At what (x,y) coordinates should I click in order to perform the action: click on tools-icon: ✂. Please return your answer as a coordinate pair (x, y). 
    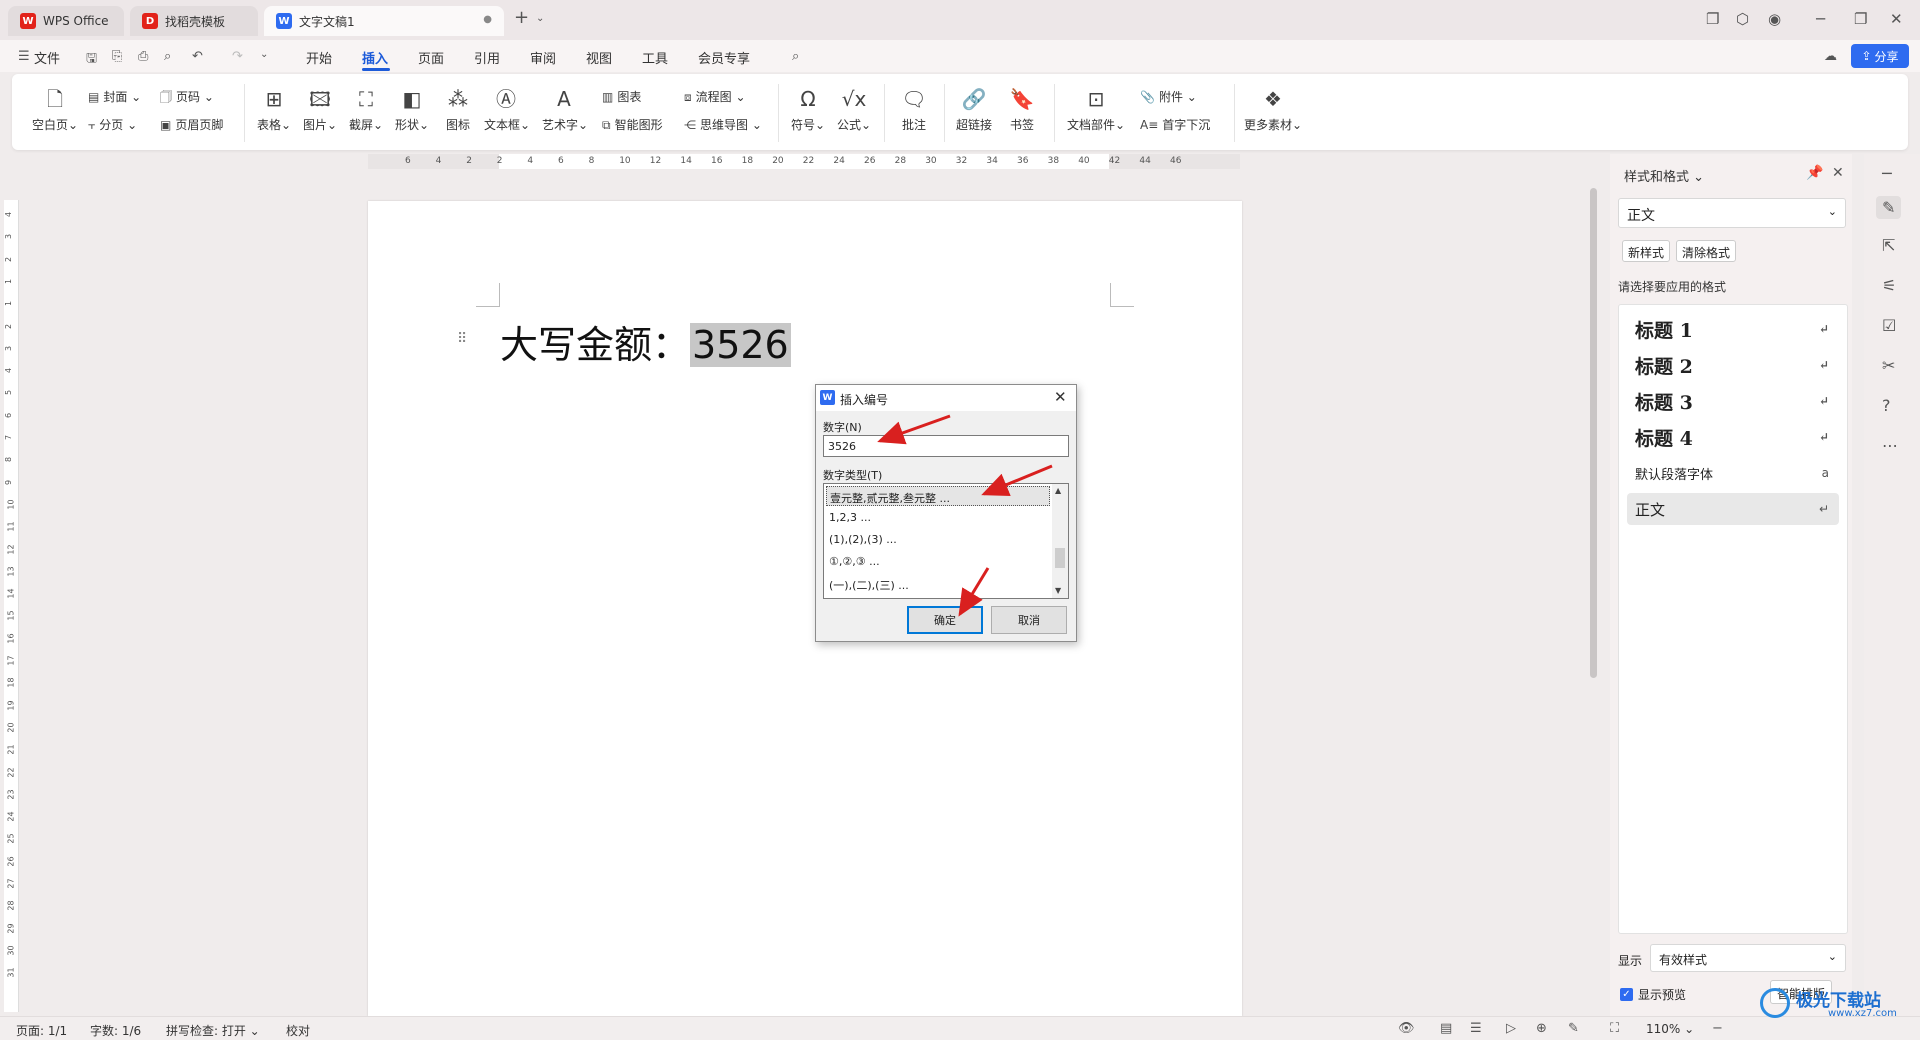
    Looking at the image, I should click on (1888, 365).